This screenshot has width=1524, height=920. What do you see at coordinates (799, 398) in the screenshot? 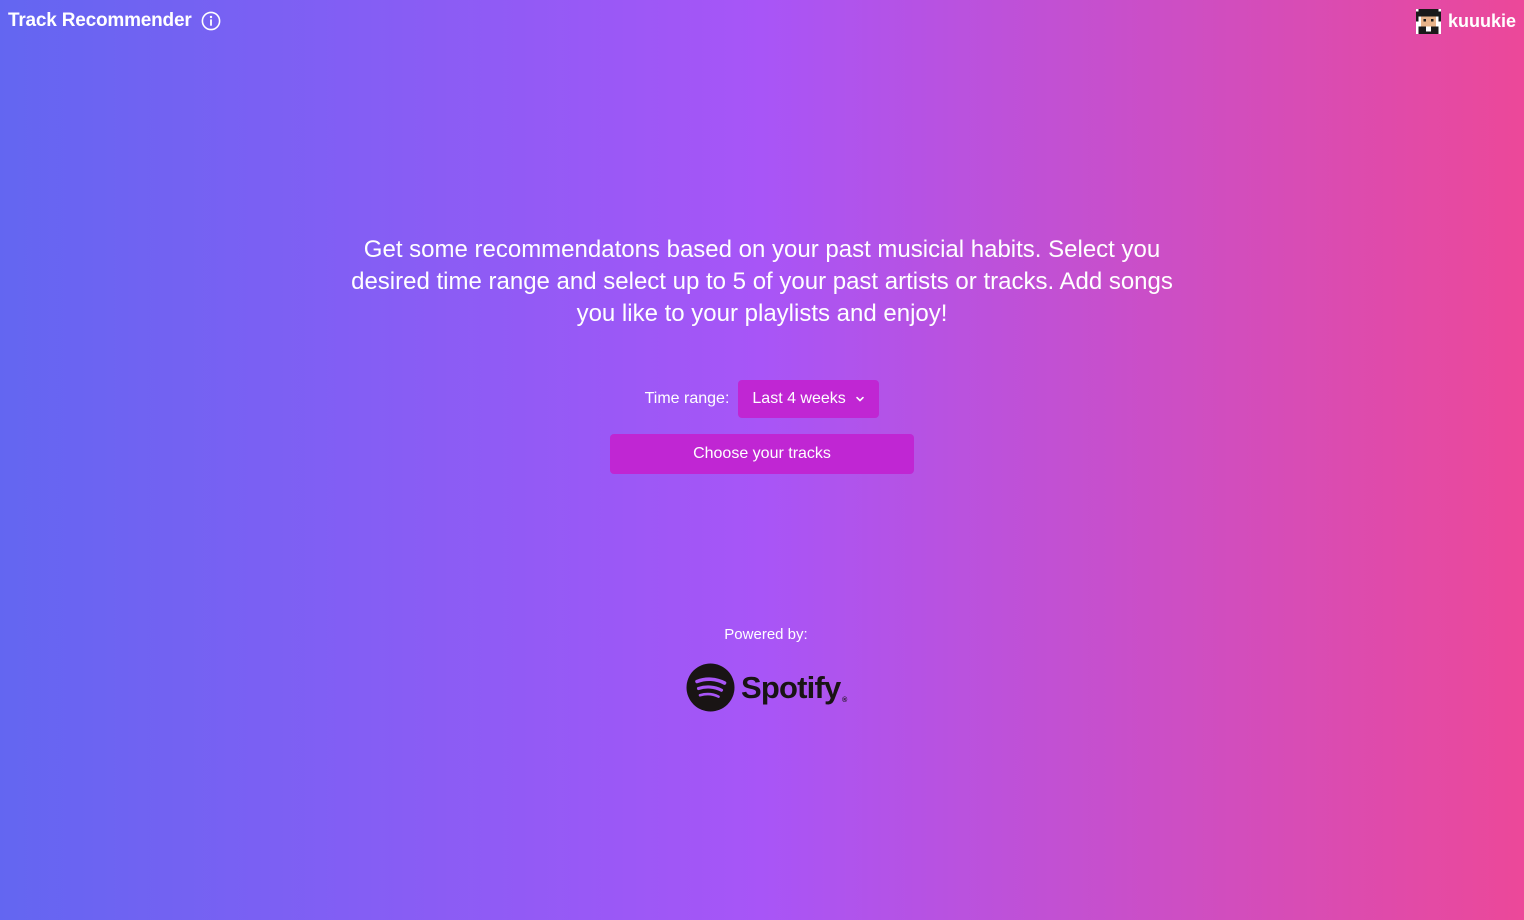
I see `time-range-selected: Last 4 weeks` at bounding box center [799, 398].